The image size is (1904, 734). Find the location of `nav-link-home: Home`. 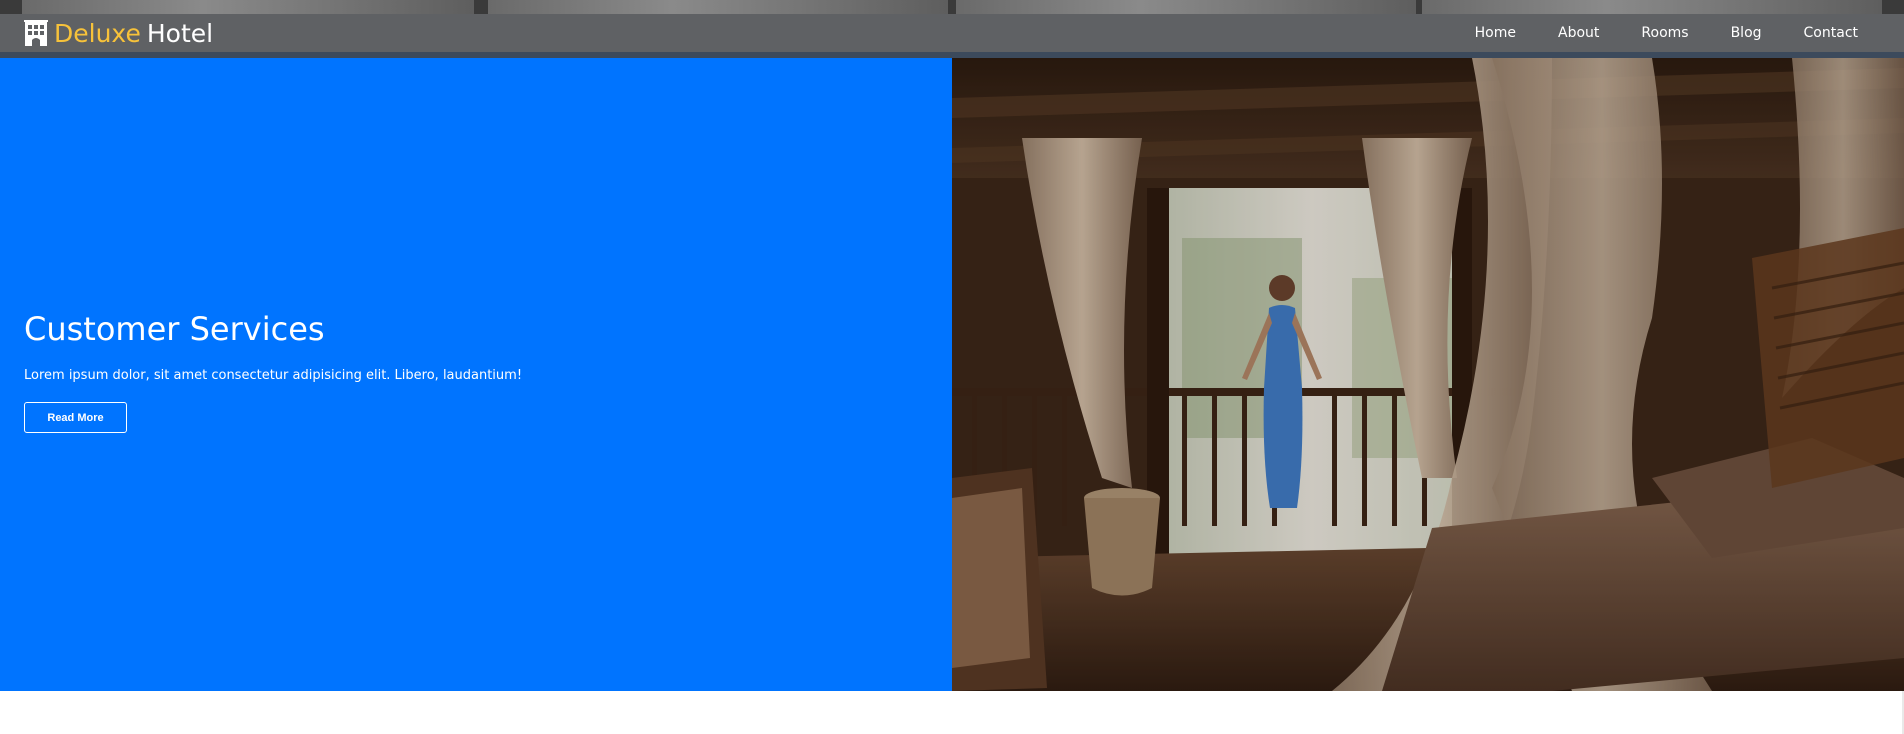

nav-link-home: Home is located at coordinates (1495, 33).